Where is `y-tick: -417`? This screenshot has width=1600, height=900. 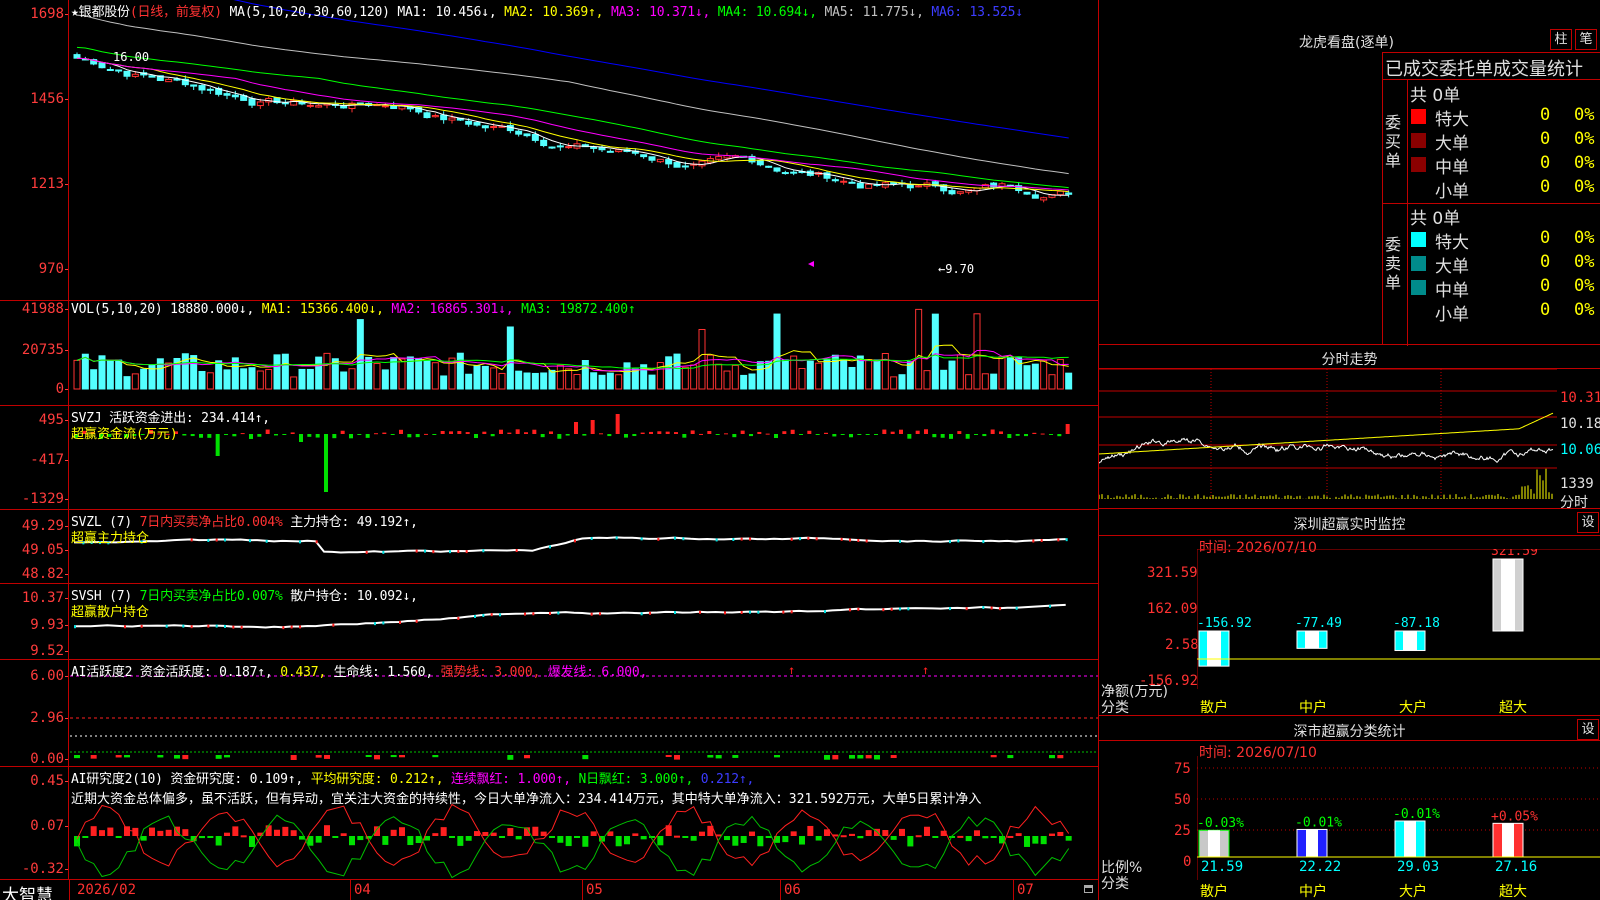
y-tick: -417 is located at coordinates (49, 460).